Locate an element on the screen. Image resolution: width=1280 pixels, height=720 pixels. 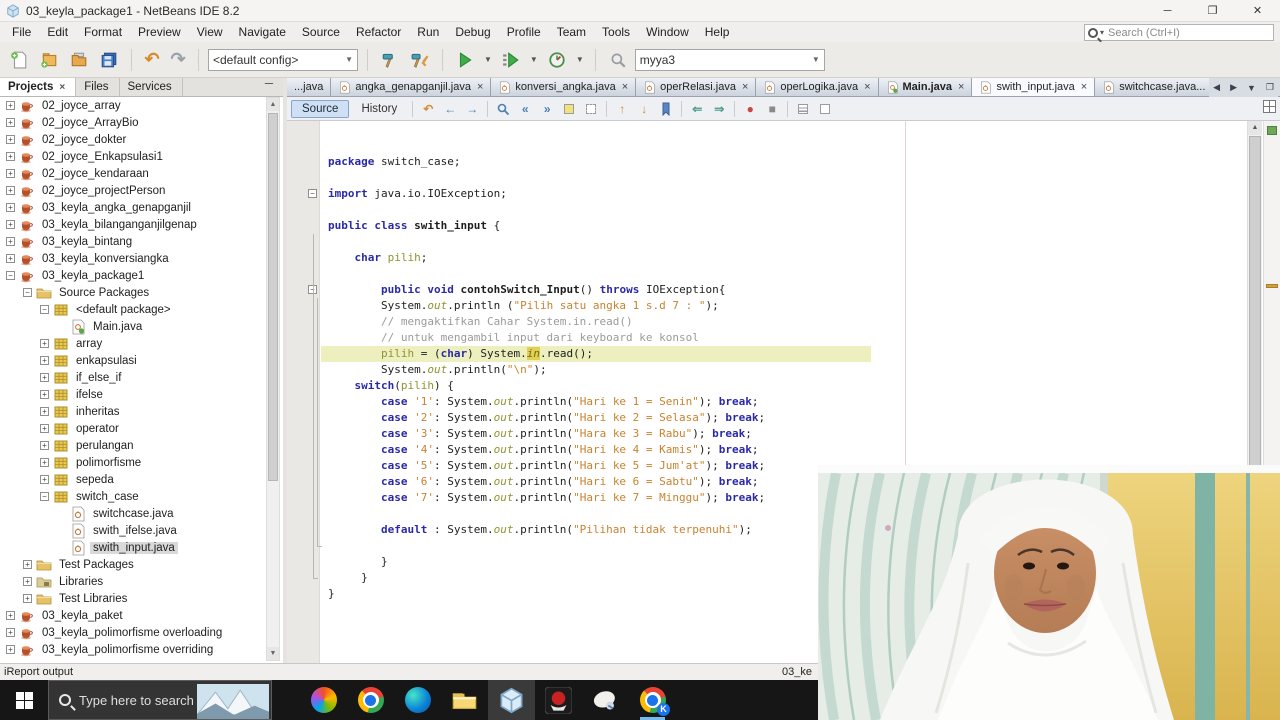
taskbar-screen-recorder-icon is located at coordinates (558, 700).